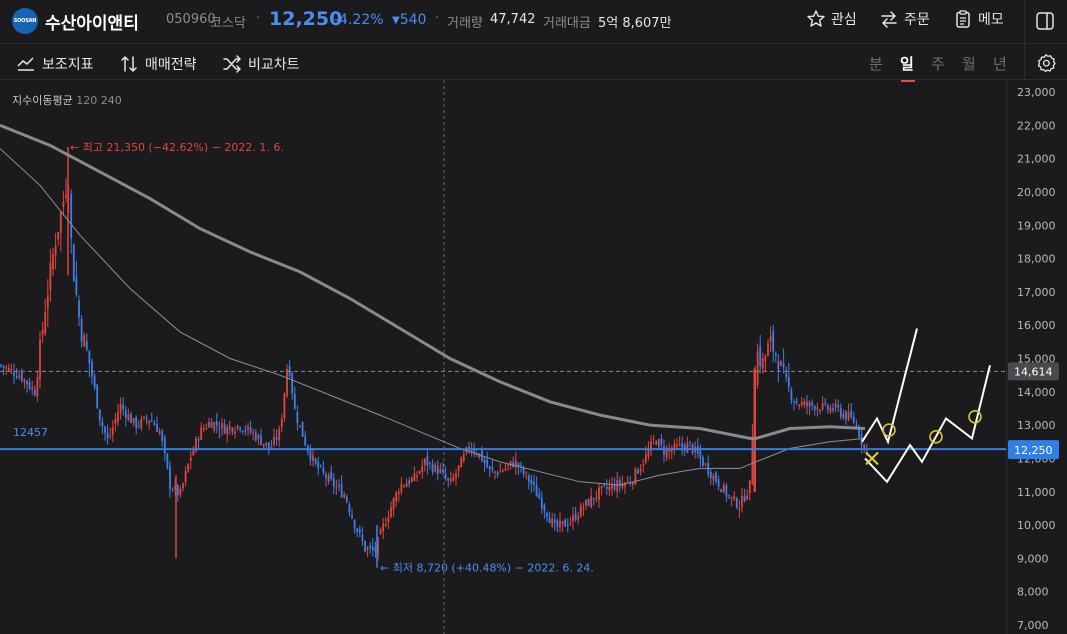  What do you see at coordinates (917, 20) in the screenshot?
I see `order-label: 주문` at bounding box center [917, 20].